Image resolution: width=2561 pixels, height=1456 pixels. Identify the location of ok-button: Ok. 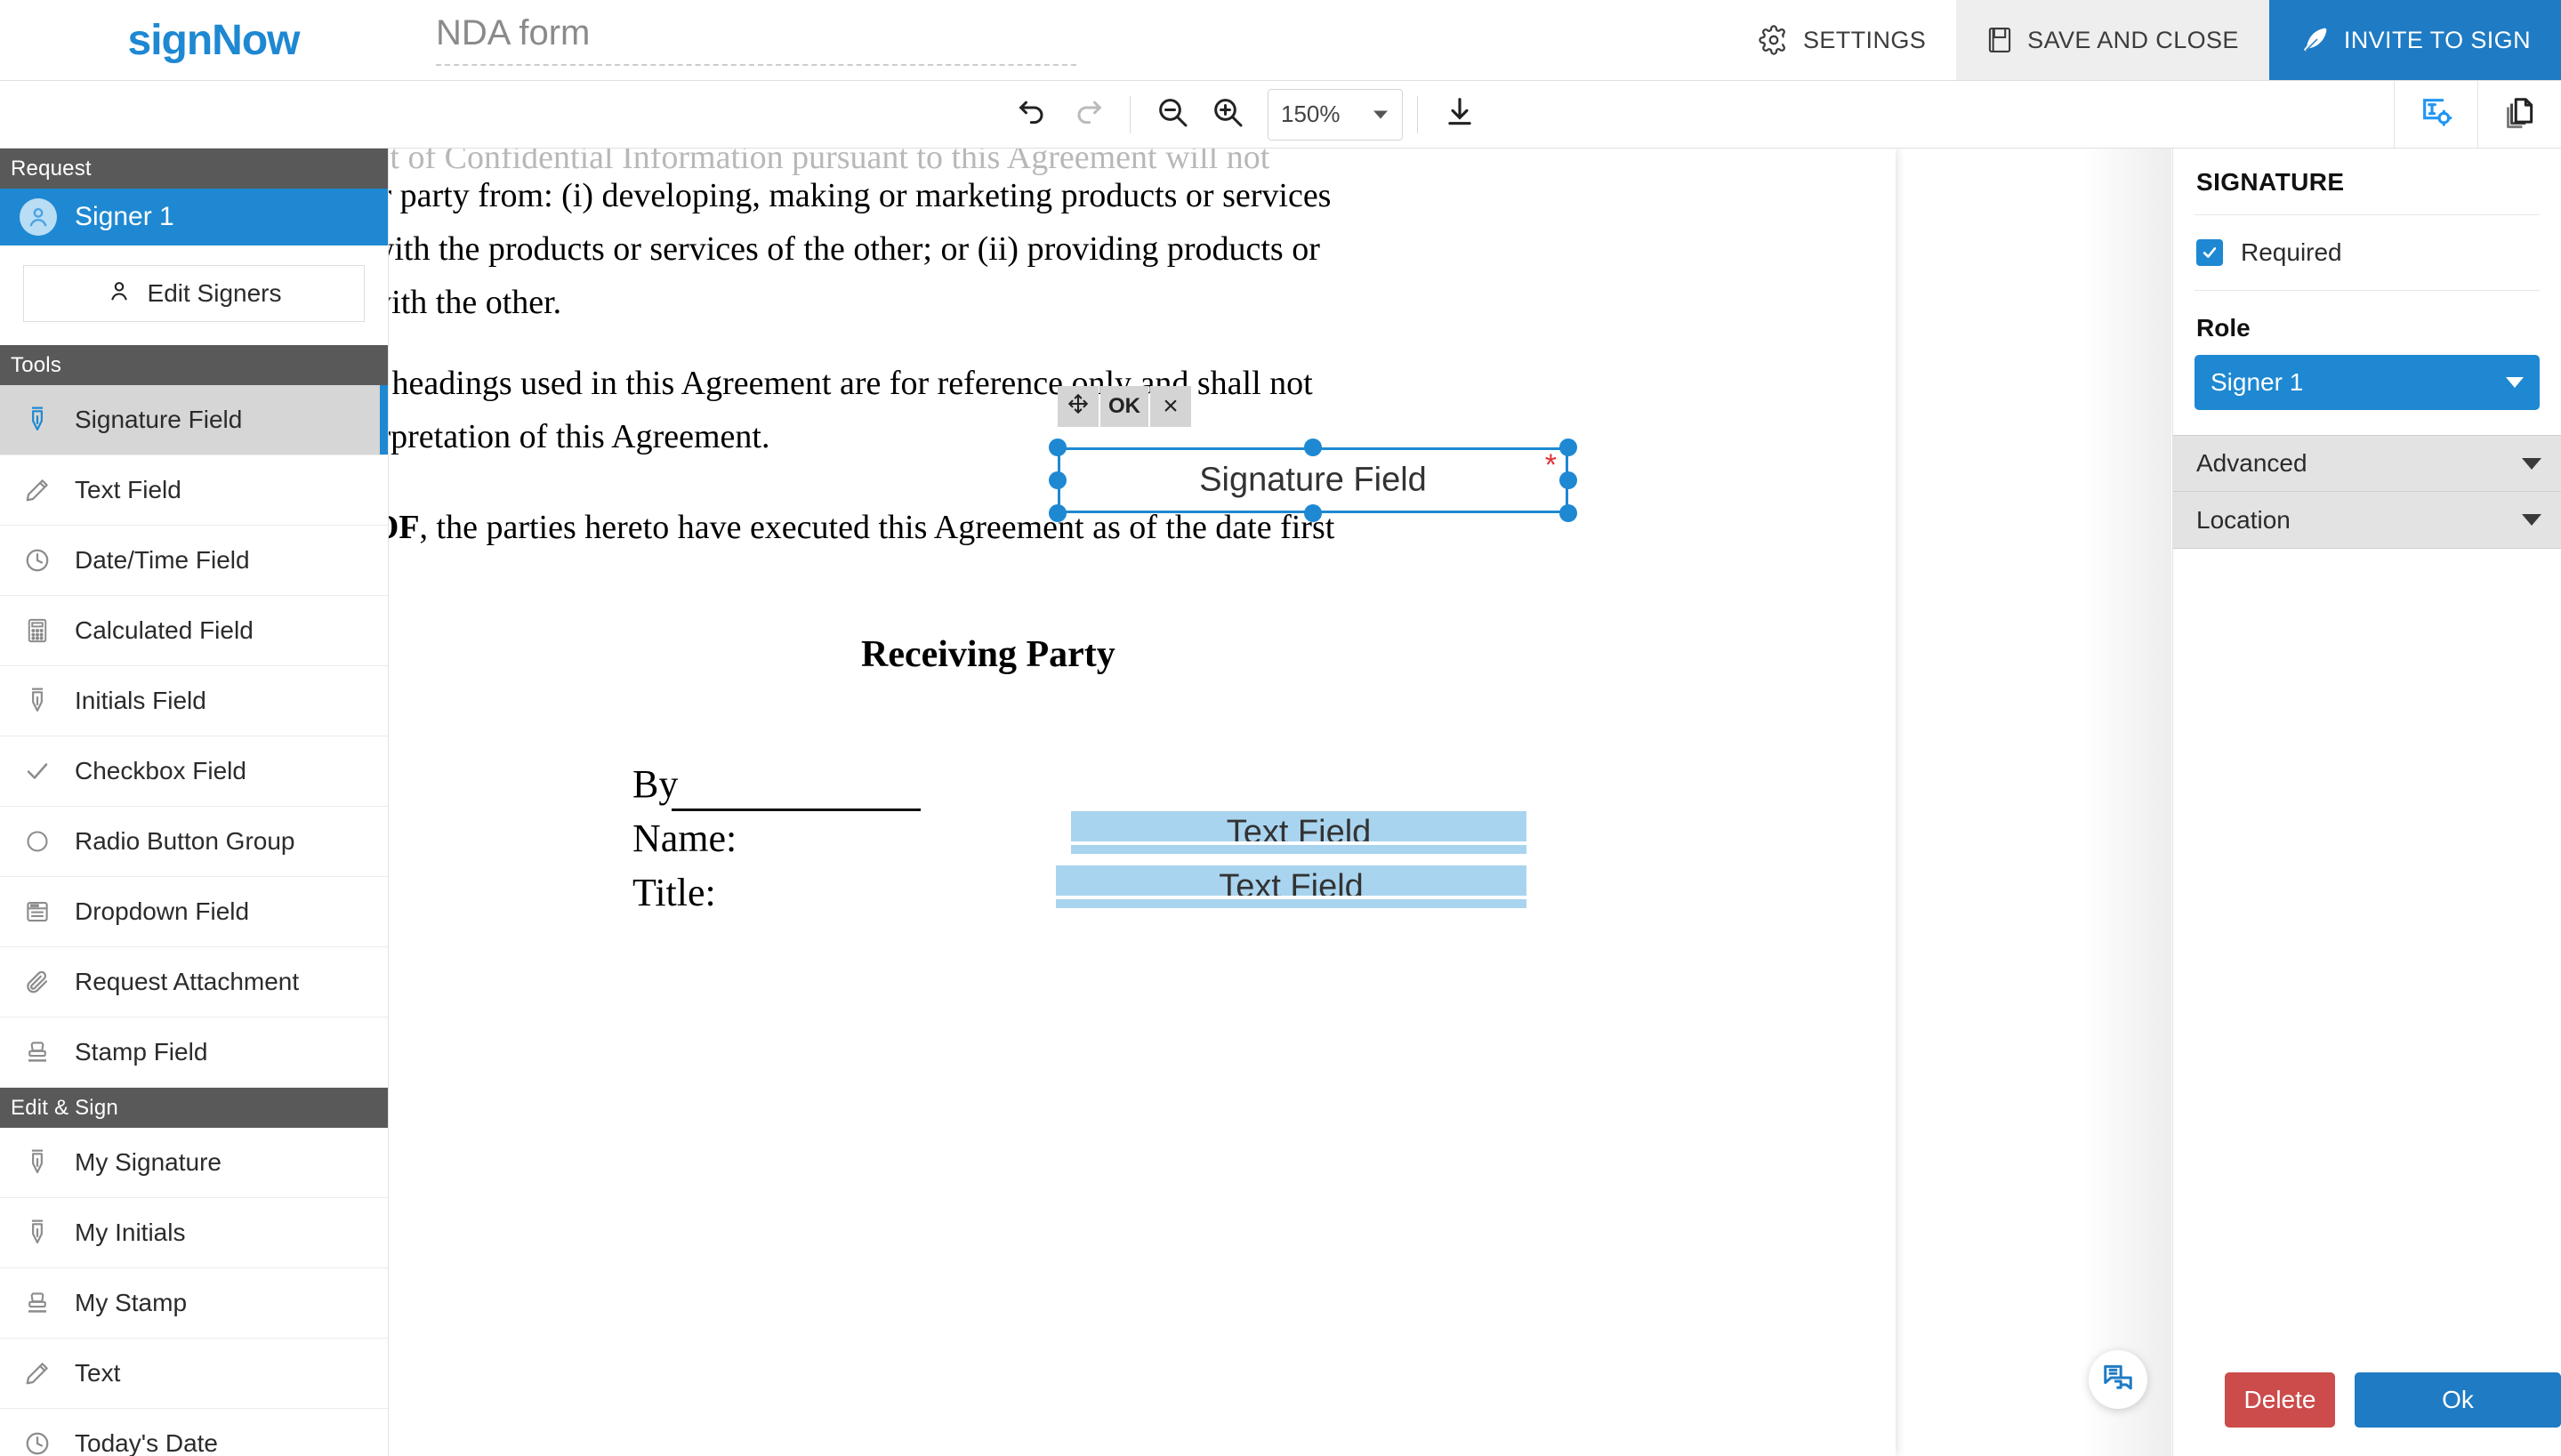
(2458, 1400).